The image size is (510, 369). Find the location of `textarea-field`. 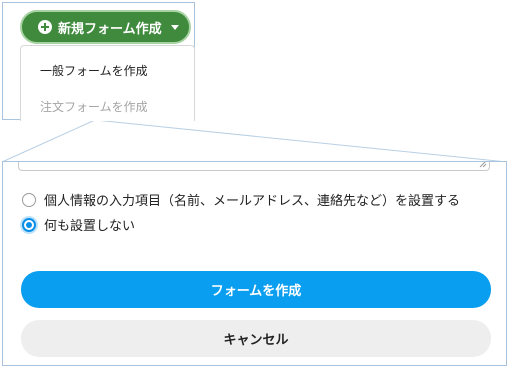

textarea-field is located at coordinates (254, 166).